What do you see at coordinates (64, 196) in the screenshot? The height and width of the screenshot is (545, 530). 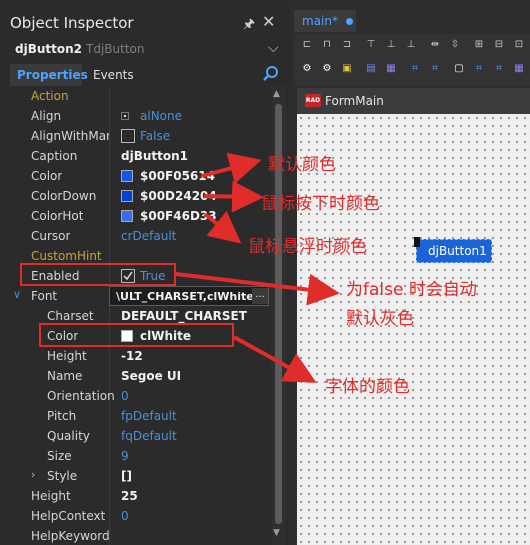 I see `property-name: ColorDown` at bounding box center [64, 196].